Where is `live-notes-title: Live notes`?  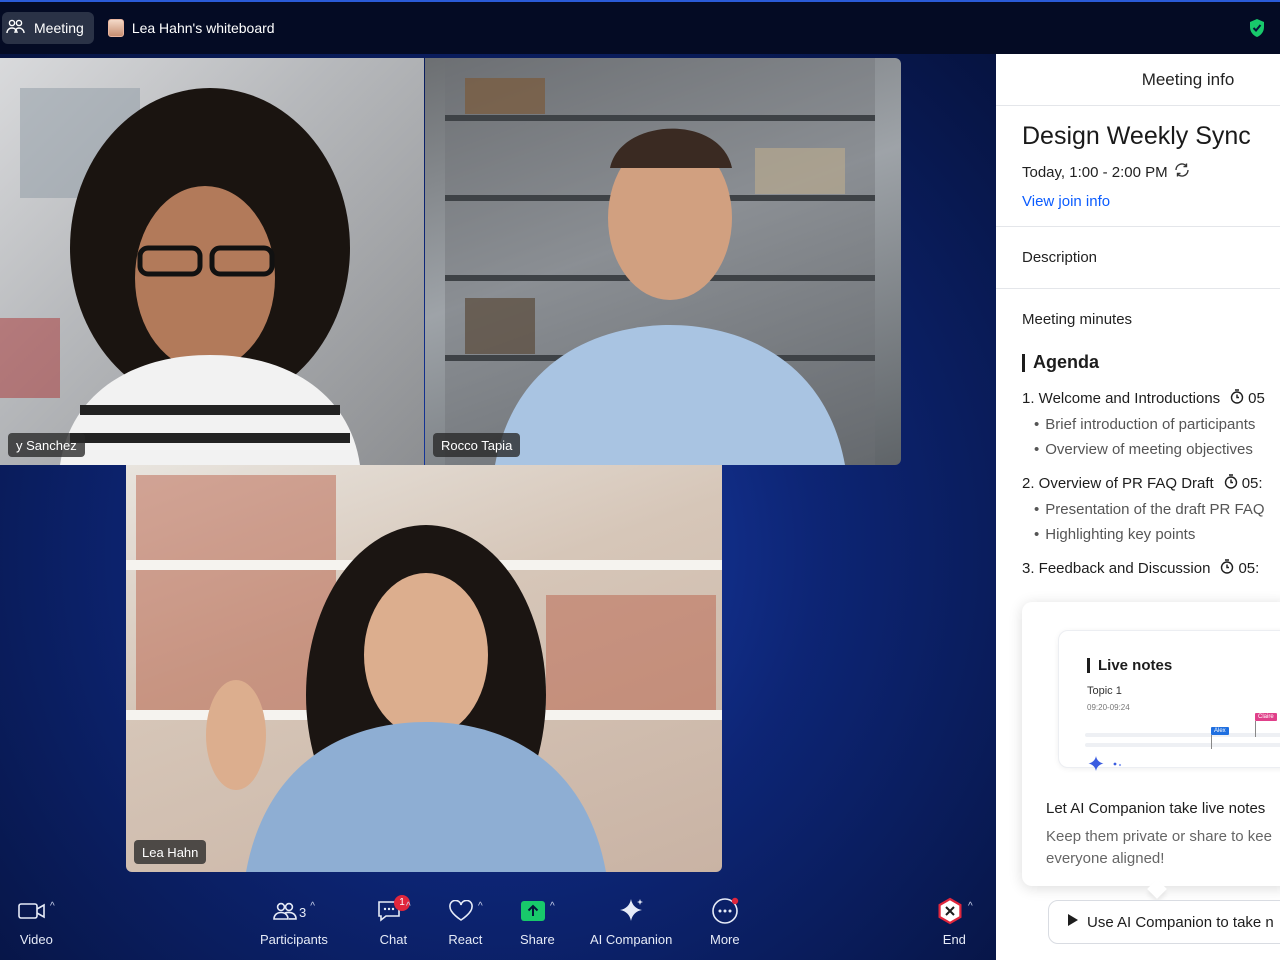
live-notes-title: Live notes is located at coordinates (1129, 665).